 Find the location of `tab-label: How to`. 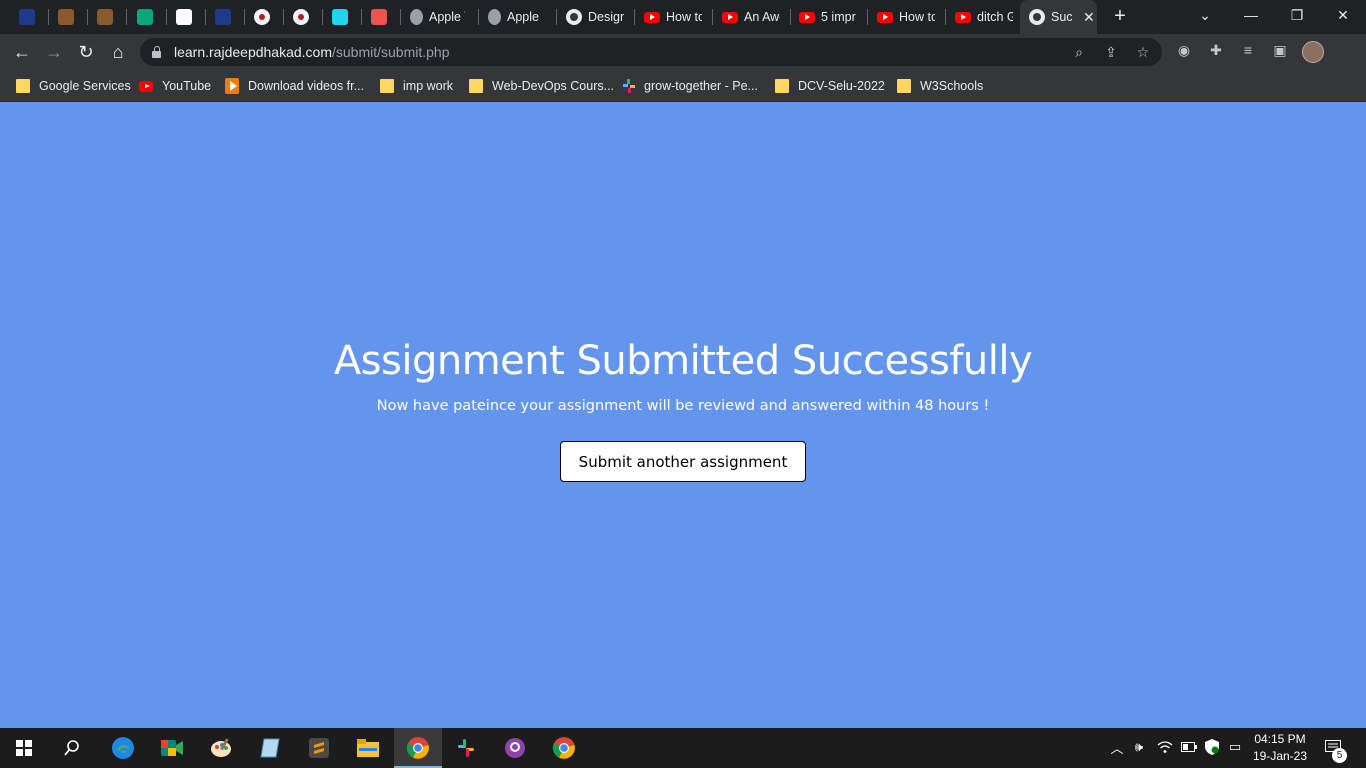

tab-label: How to is located at coordinates (684, 17).